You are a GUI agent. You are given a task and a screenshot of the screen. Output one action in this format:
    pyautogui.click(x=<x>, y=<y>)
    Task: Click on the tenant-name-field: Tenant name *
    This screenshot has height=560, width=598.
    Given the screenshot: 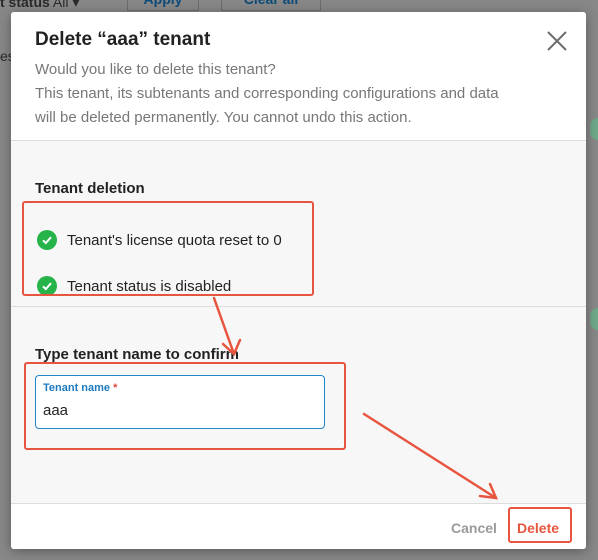 What is the action you would take?
    pyautogui.click(x=180, y=402)
    